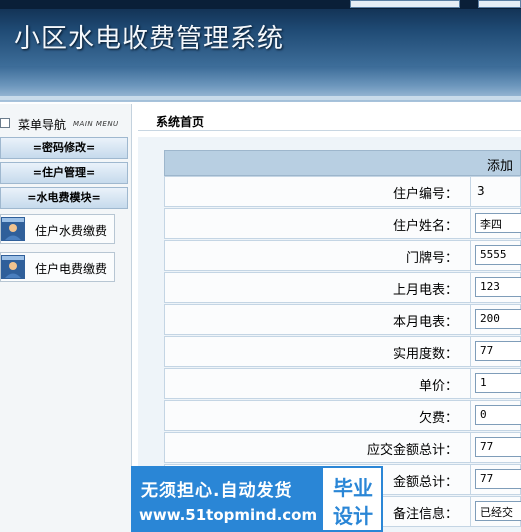  Describe the element at coordinates (425, 194) in the screenshot. I see `form-field-label: 住户编号：` at that location.